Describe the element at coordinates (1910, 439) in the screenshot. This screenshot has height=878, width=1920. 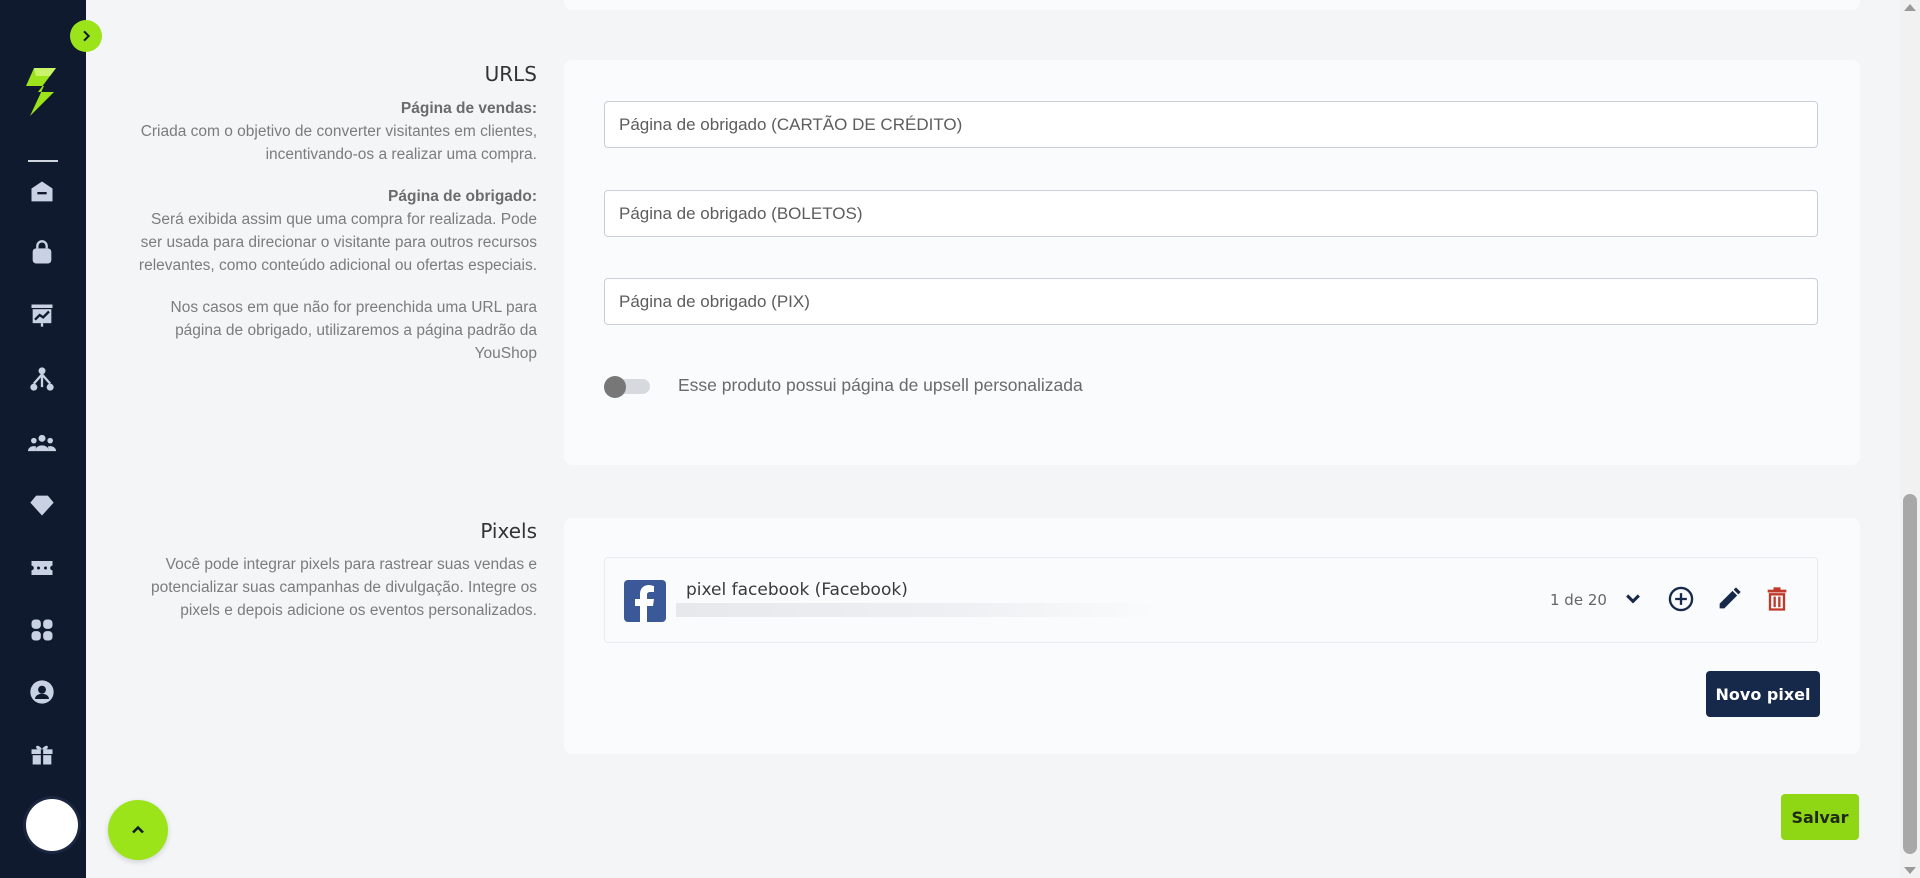
I see `page-scrollbar` at that location.